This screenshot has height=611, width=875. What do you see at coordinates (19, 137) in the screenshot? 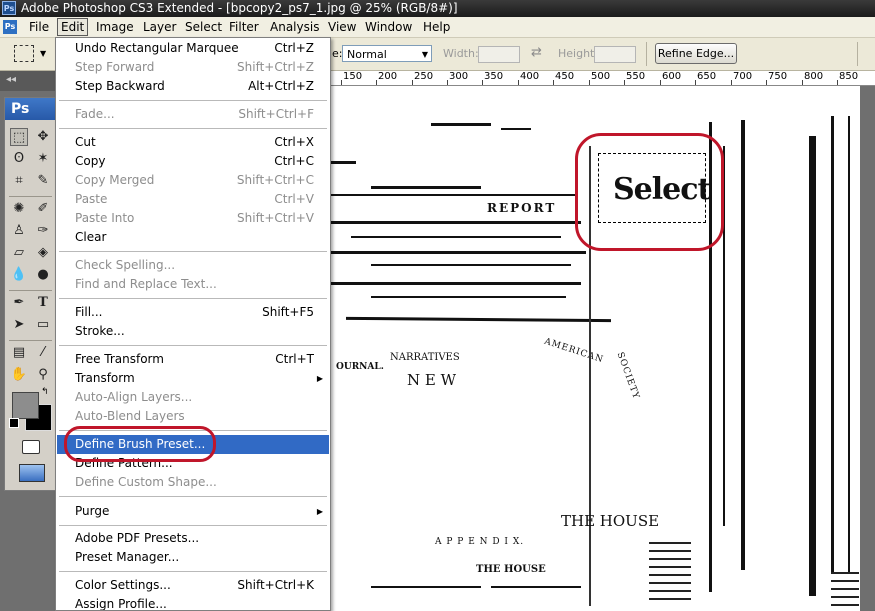
I see `rectangular-marquee-tool-icon: ⬚` at bounding box center [19, 137].